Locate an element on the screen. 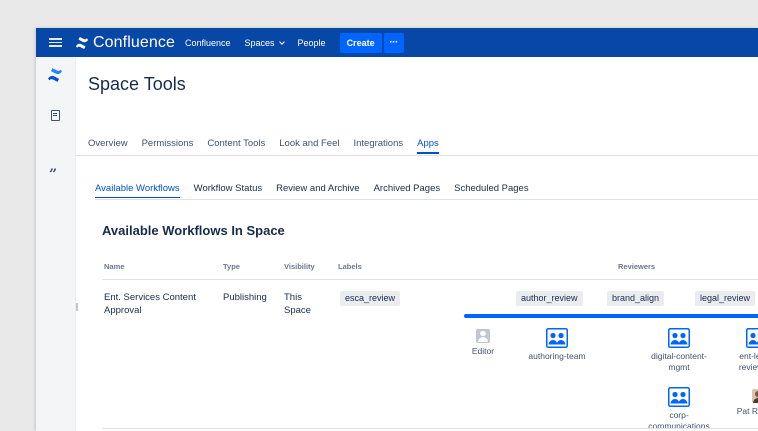 The width and height of the screenshot is (758, 431). brand-name: Confluence is located at coordinates (134, 42).